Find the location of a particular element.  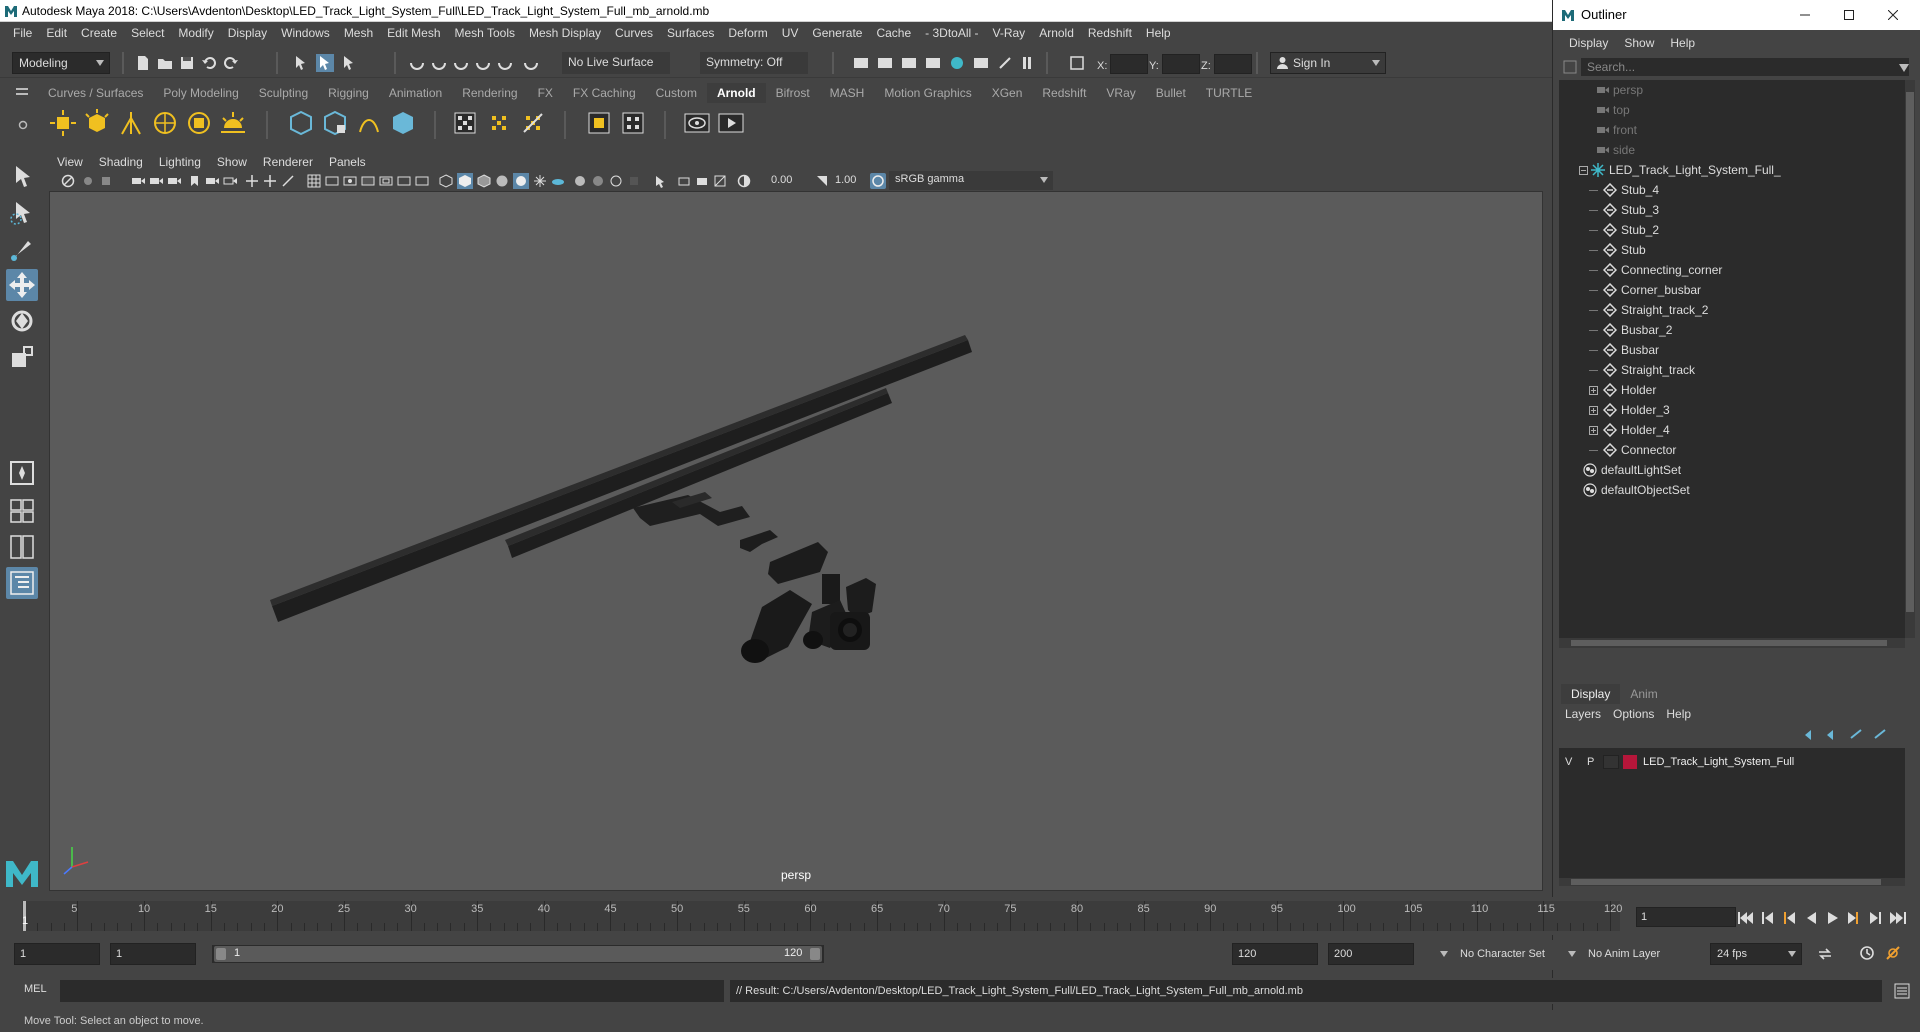

menu-curves: Curves is located at coordinates (634, 33).